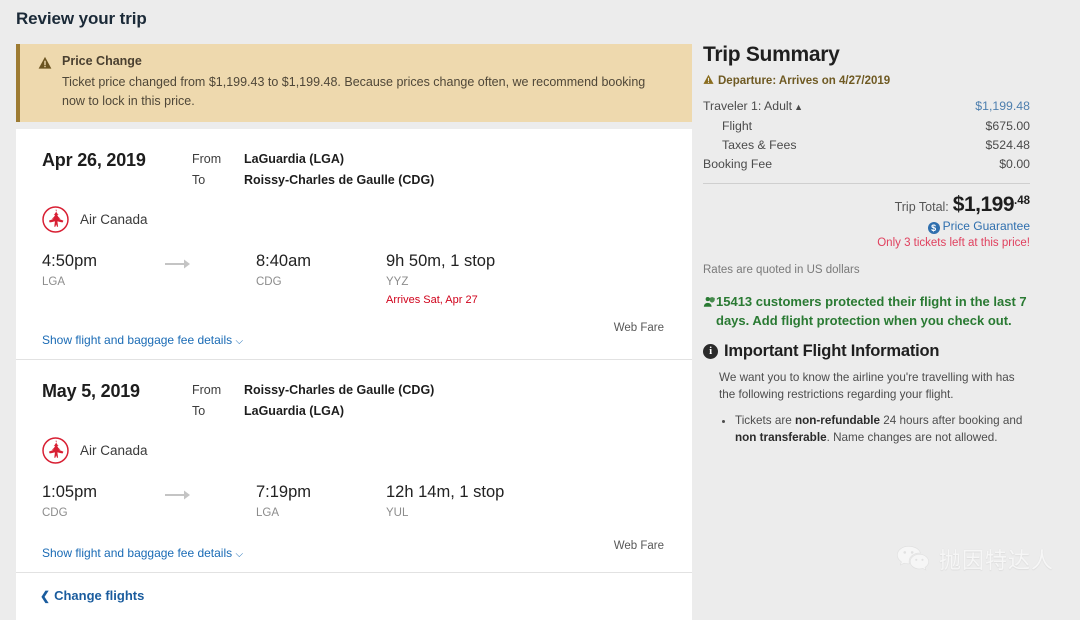 This screenshot has width=1080, height=620. I want to click on arrival-time: 8:40am, so click(284, 261).